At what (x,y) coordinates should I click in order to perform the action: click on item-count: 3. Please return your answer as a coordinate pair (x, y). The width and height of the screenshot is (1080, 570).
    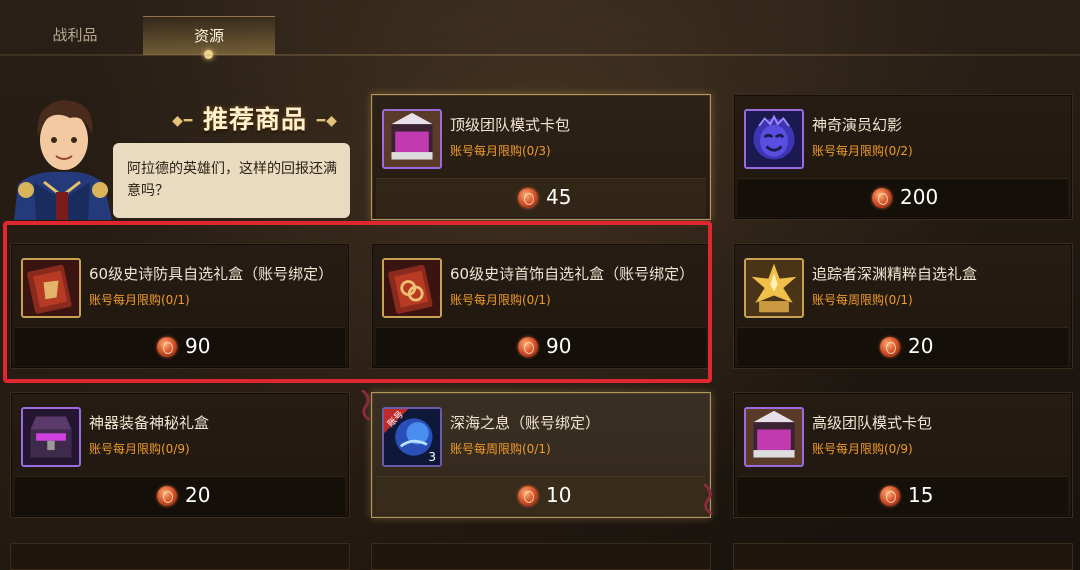
    Looking at the image, I should click on (432, 457).